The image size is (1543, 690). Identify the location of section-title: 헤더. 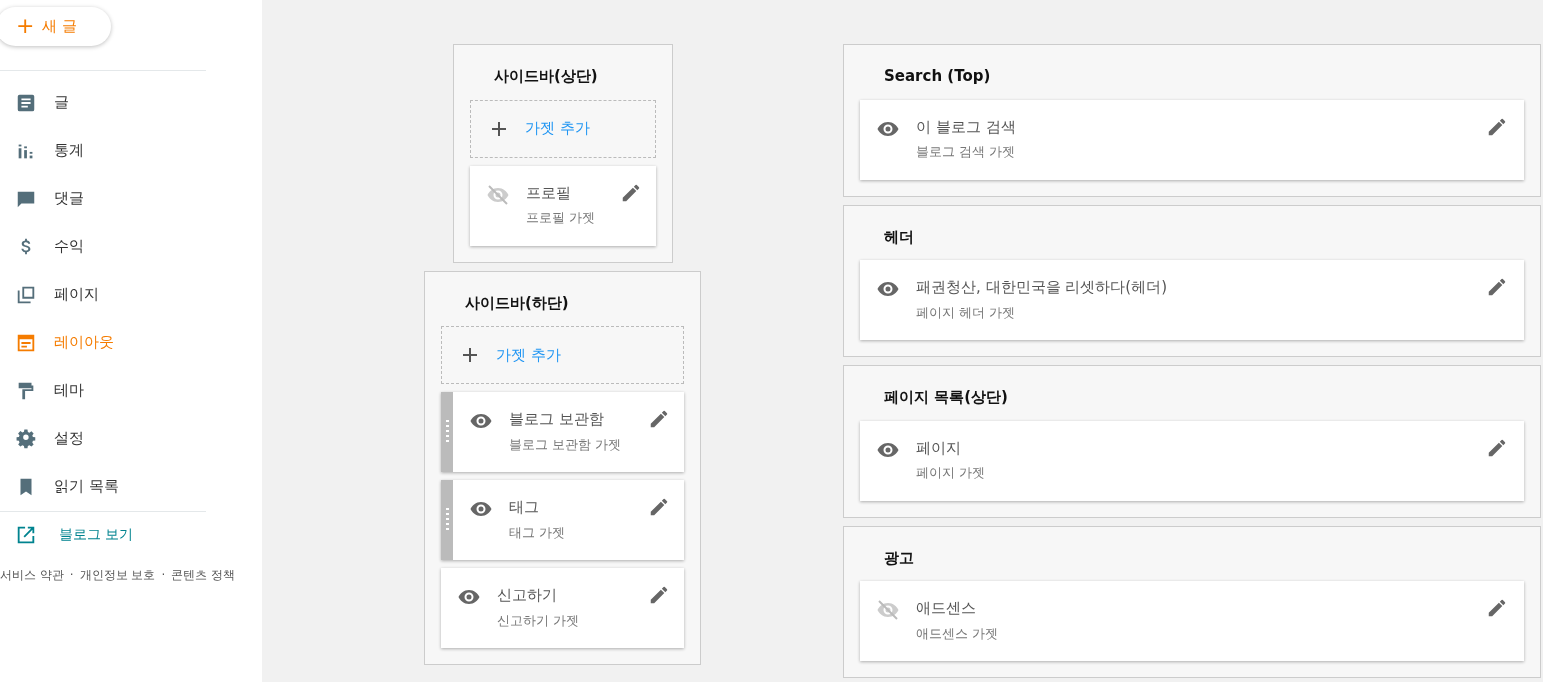
(899, 237).